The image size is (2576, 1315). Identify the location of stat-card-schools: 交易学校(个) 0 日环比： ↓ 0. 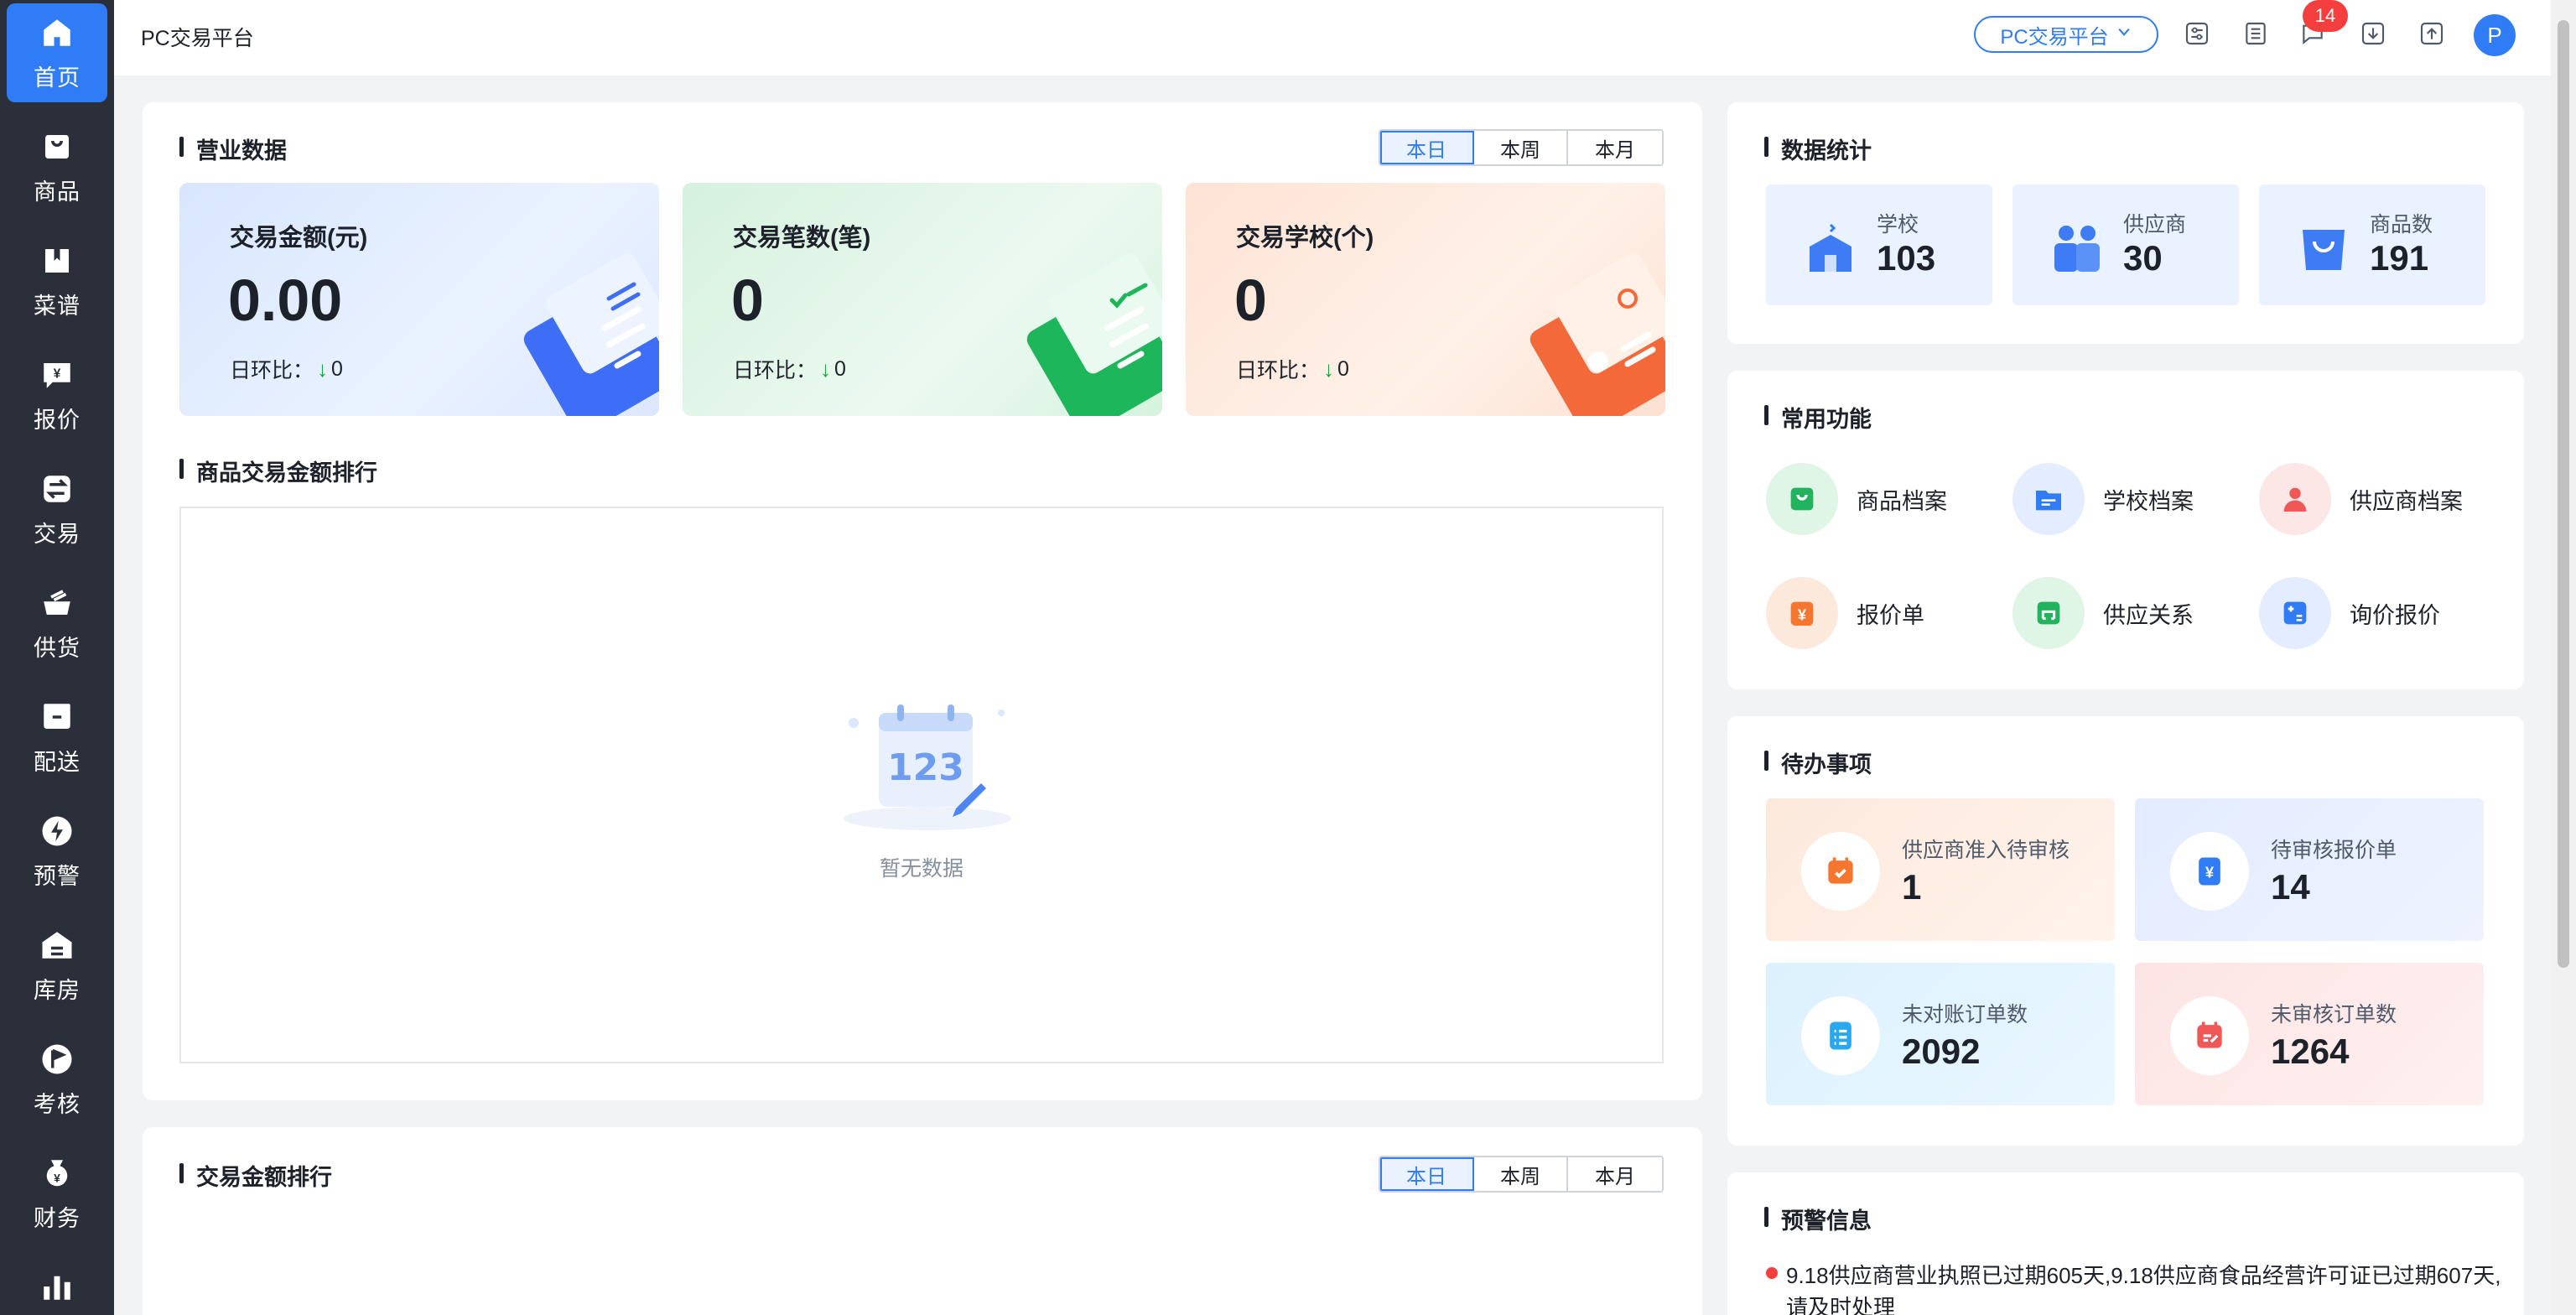
(1425, 299).